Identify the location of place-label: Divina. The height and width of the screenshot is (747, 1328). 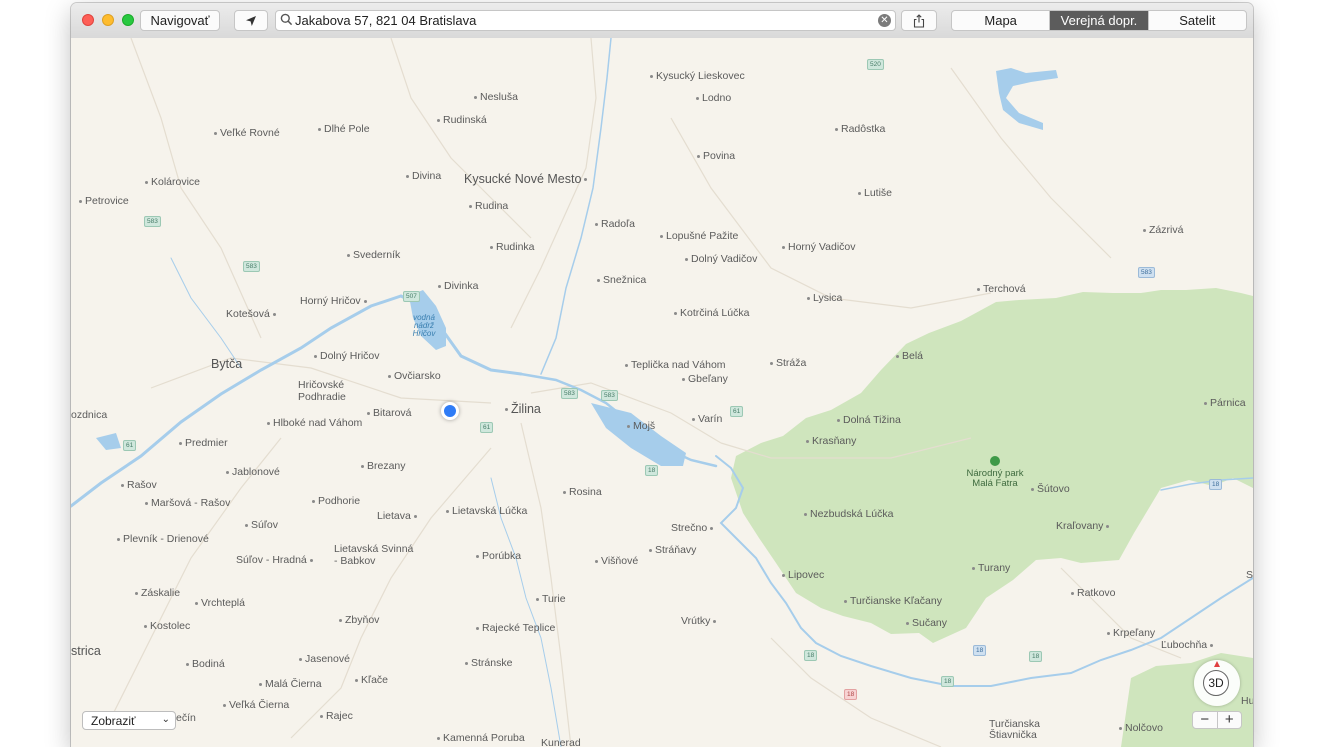
(423, 176).